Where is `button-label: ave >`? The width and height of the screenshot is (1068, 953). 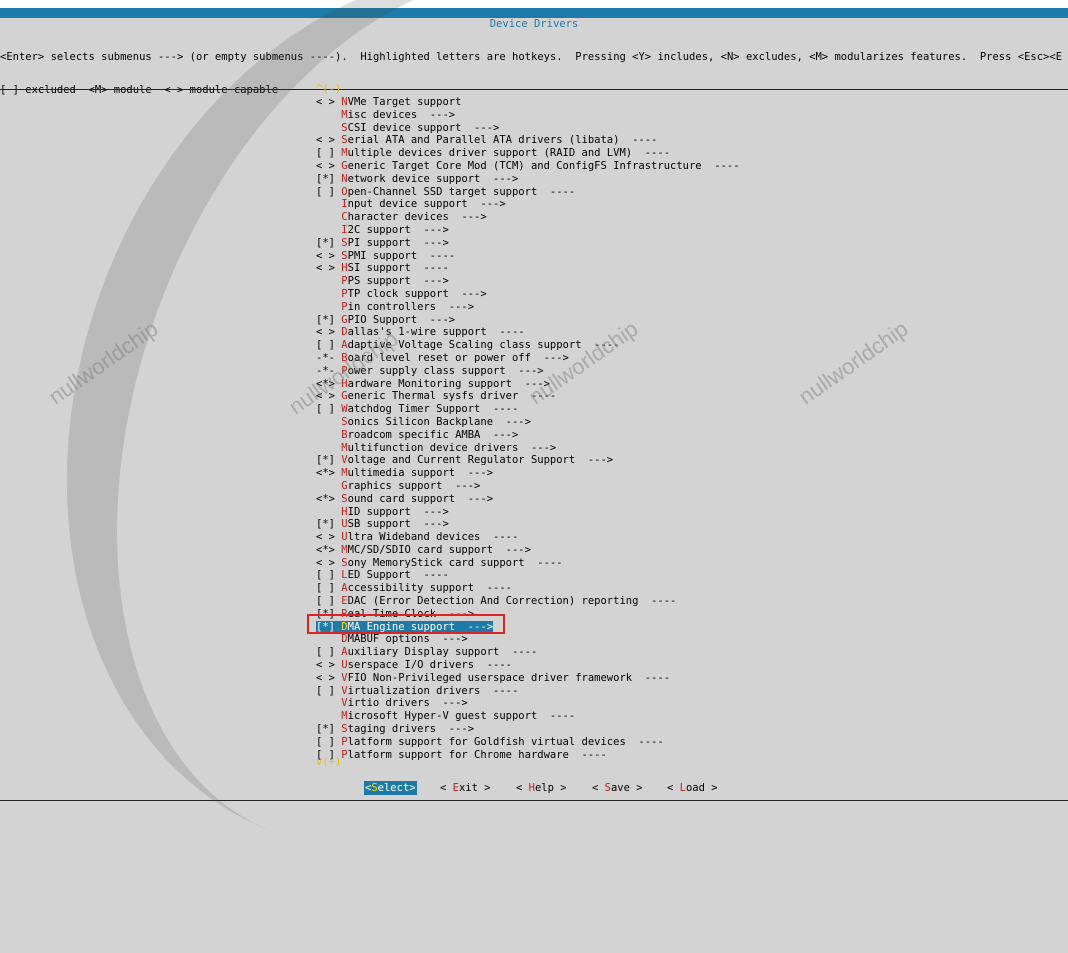
button-label: ave > is located at coordinates (626, 788).